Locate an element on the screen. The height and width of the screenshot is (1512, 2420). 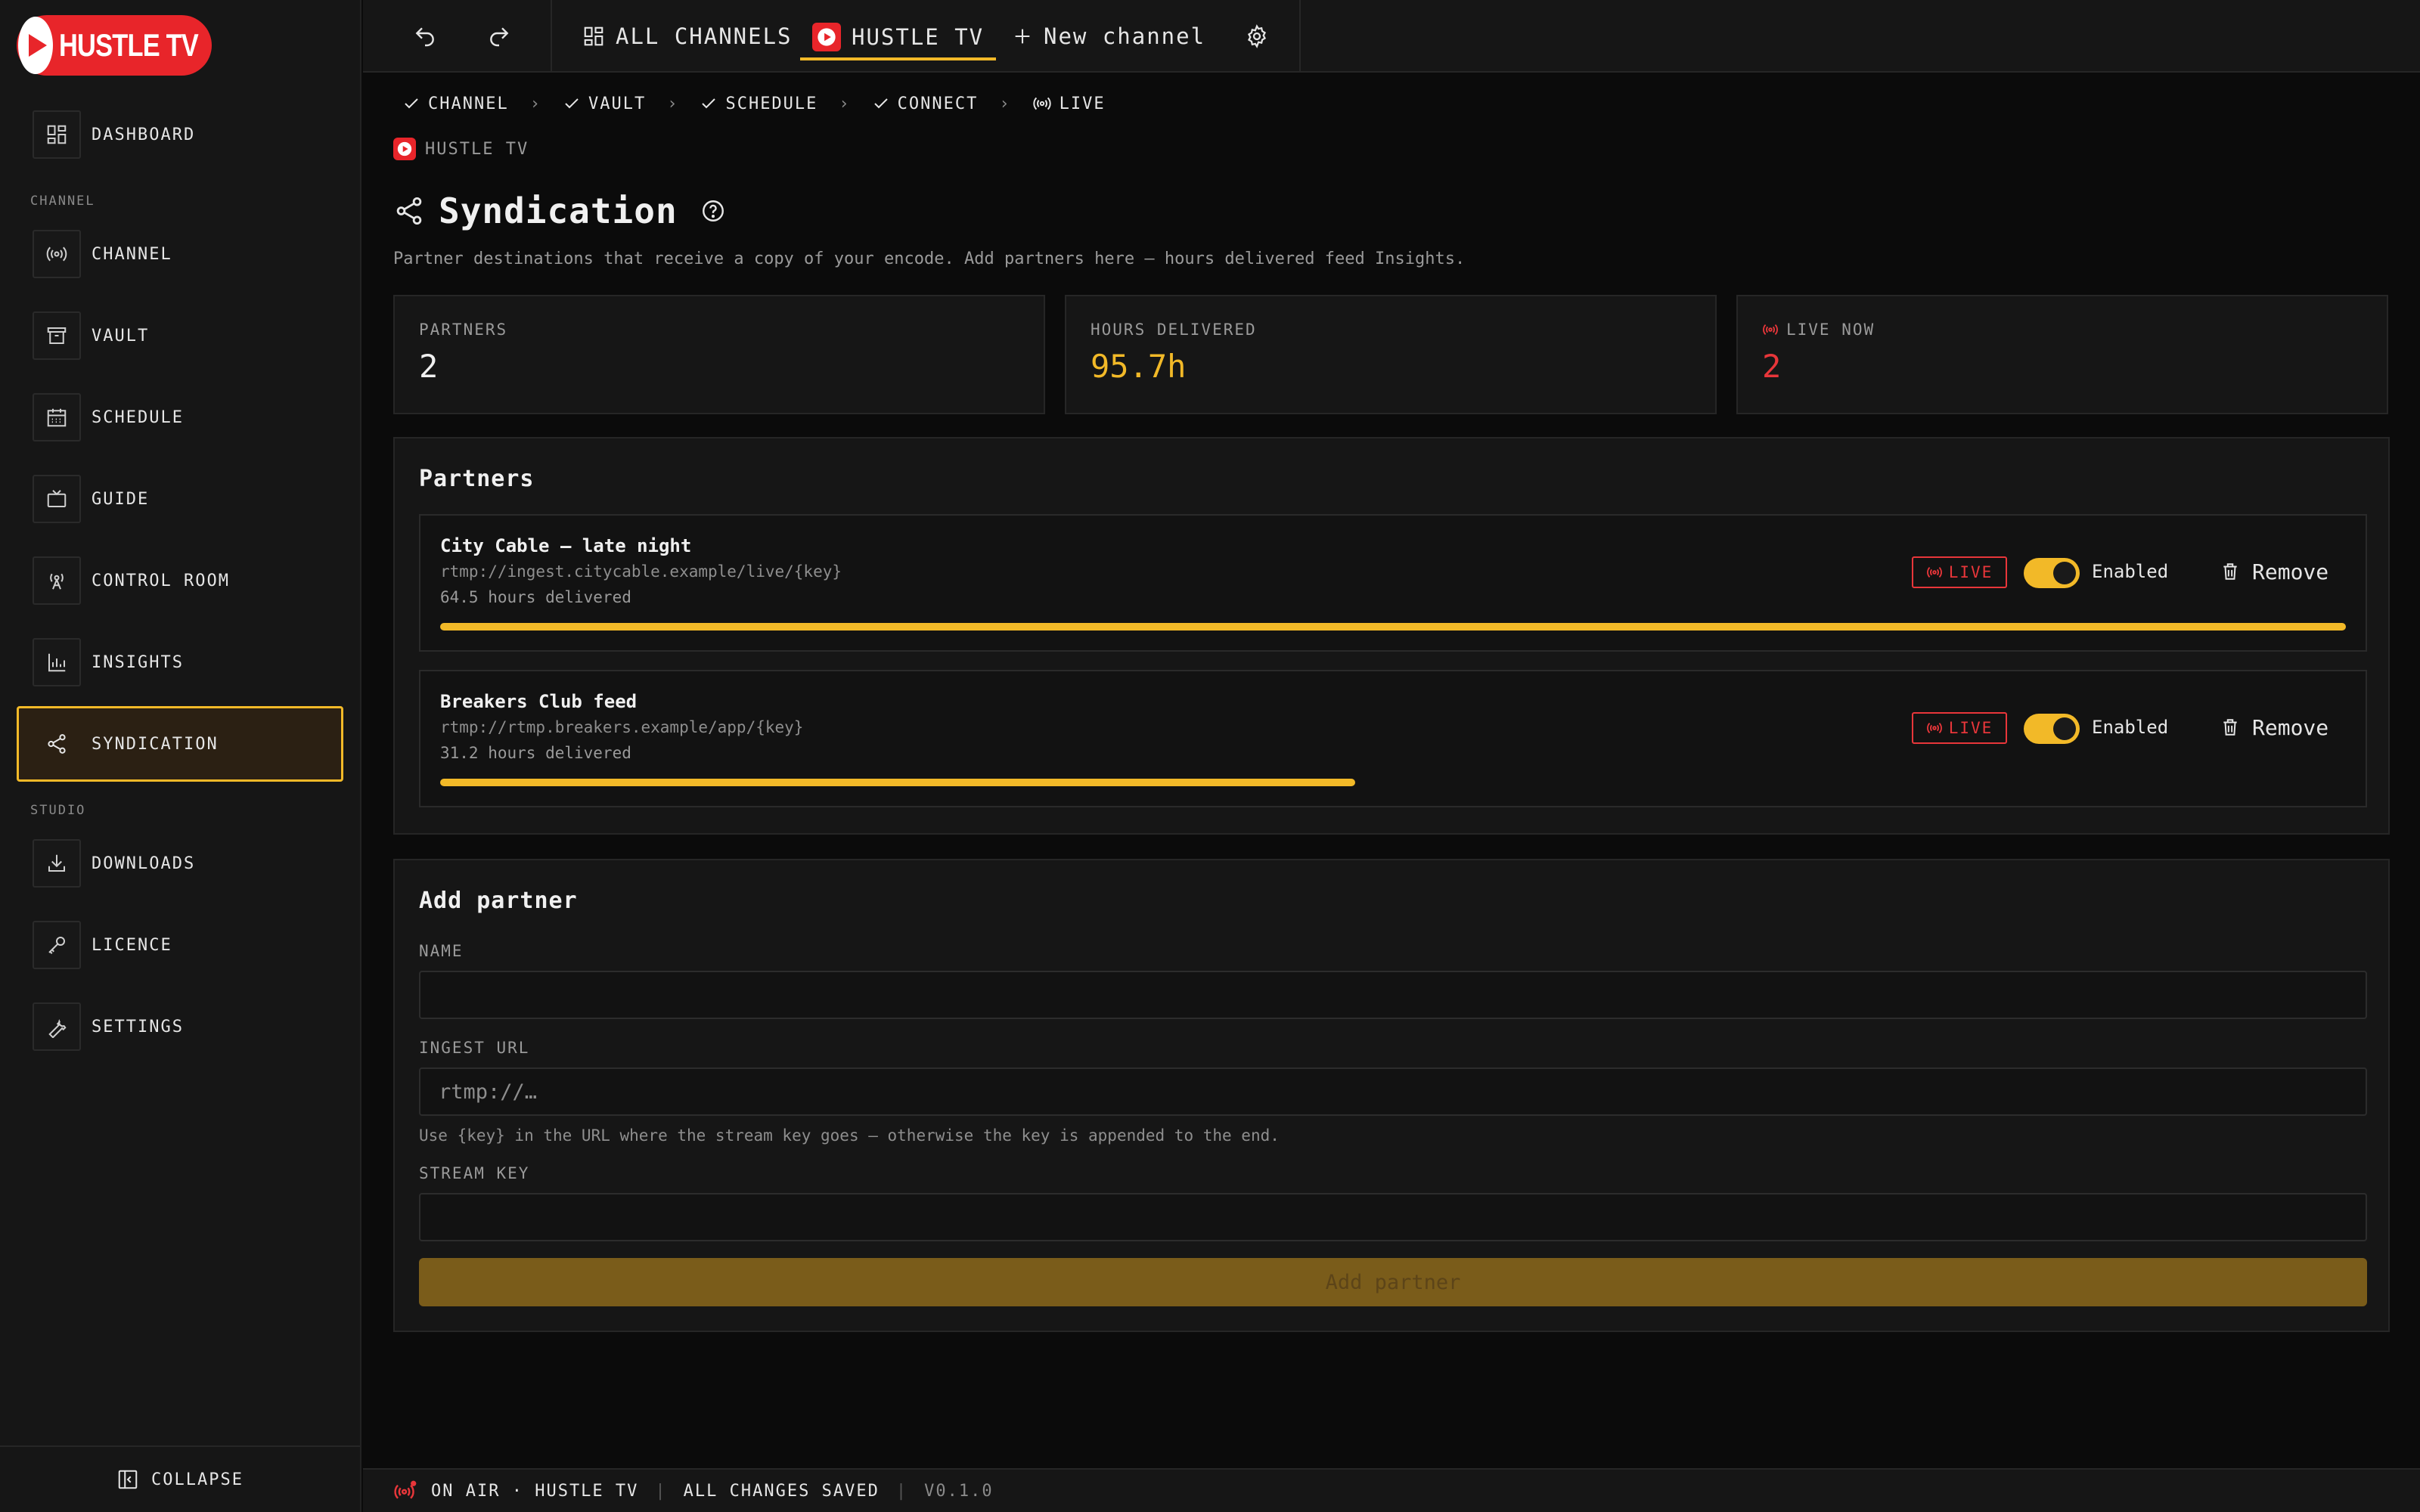
step-label: VAULT is located at coordinates (617, 103).